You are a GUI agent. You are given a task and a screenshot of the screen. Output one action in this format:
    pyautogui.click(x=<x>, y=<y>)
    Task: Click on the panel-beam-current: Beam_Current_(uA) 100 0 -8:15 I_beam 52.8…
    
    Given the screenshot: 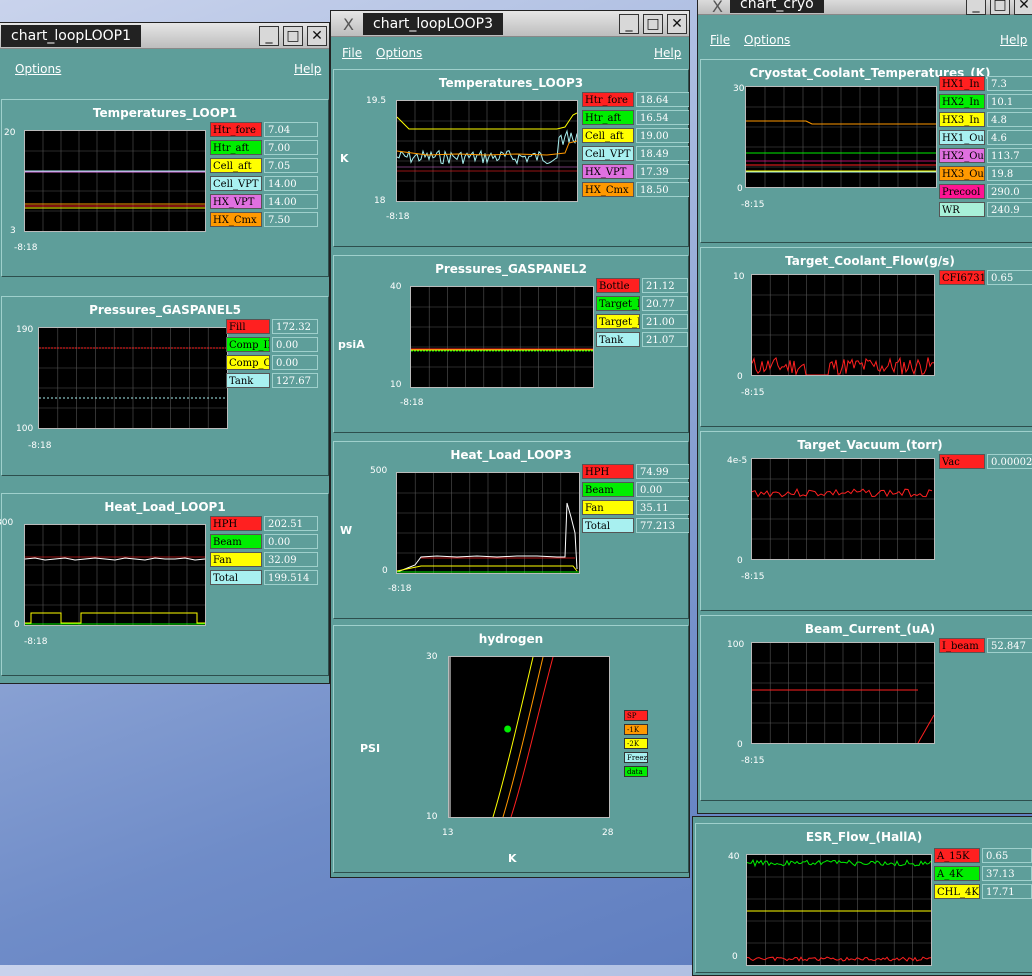 What is the action you would take?
    pyautogui.click(x=866, y=708)
    